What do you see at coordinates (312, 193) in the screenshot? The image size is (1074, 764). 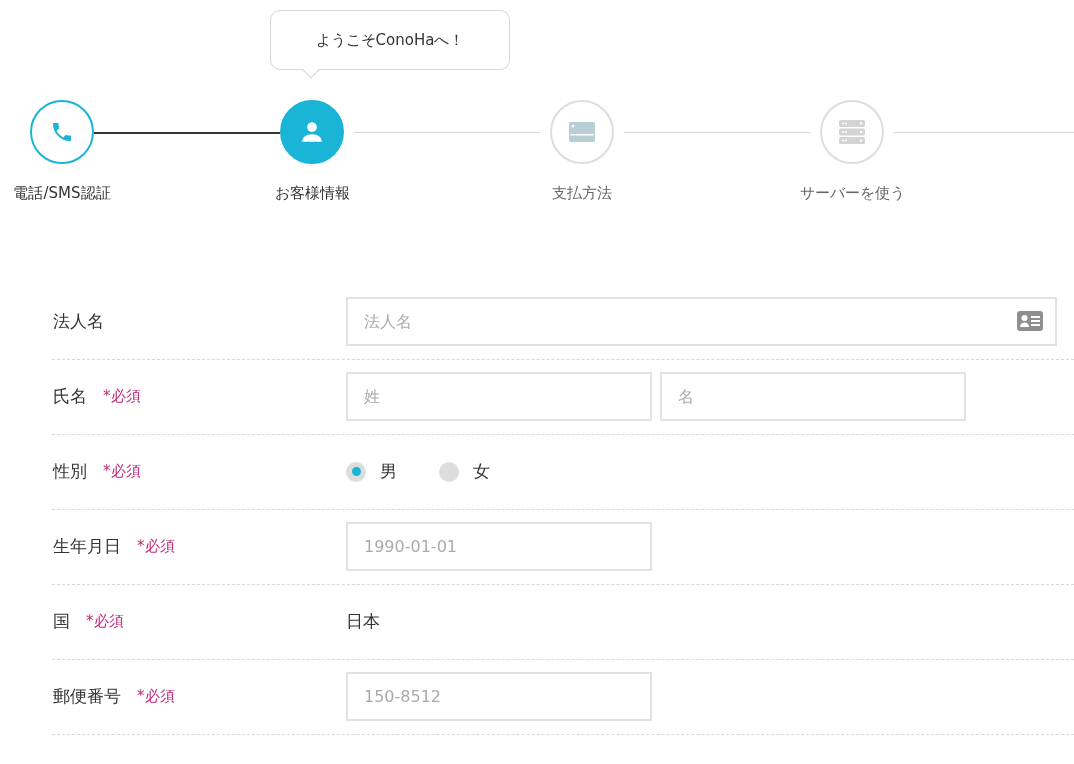 I see `step-label: お客様情報` at bounding box center [312, 193].